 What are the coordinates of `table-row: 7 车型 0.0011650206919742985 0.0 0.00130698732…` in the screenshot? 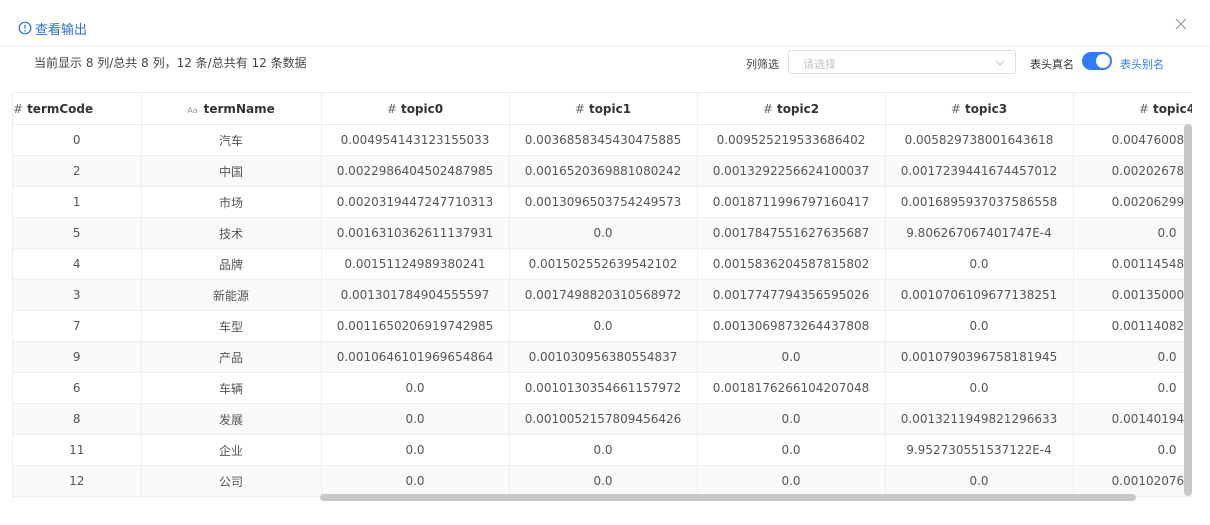 It's located at (602, 326).